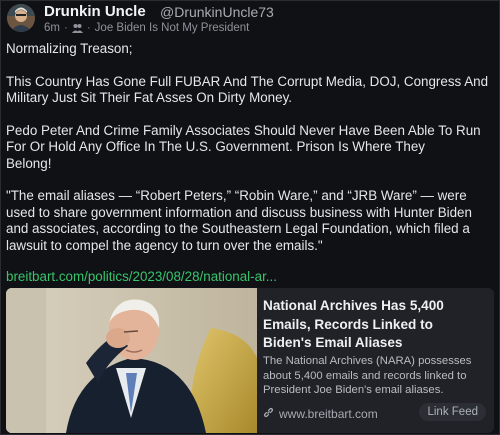 The height and width of the screenshot is (435, 500). I want to click on link-icon, so click(268, 414).